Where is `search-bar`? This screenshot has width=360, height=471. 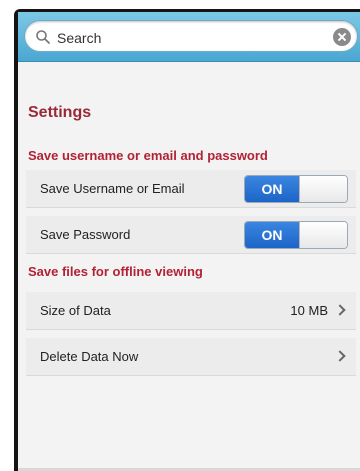 search-bar is located at coordinates (189, 37).